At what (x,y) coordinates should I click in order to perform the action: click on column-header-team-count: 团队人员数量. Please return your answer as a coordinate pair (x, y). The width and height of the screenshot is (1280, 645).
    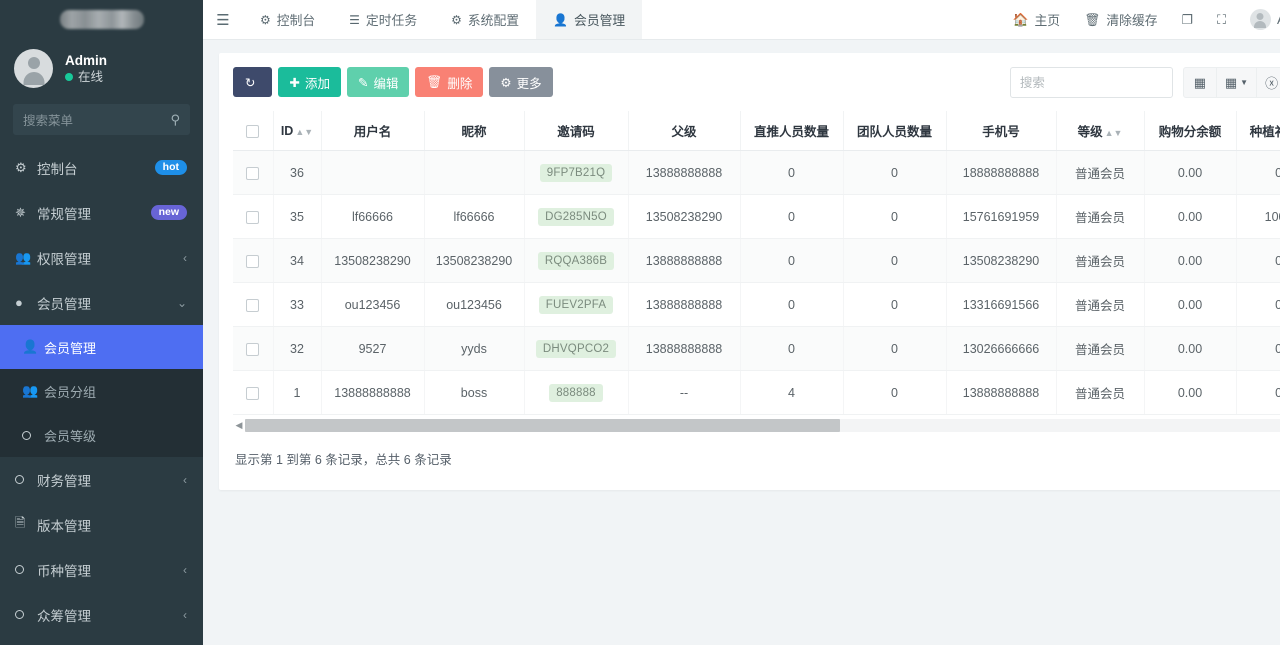
    Looking at the image, I should click on (895, 131).